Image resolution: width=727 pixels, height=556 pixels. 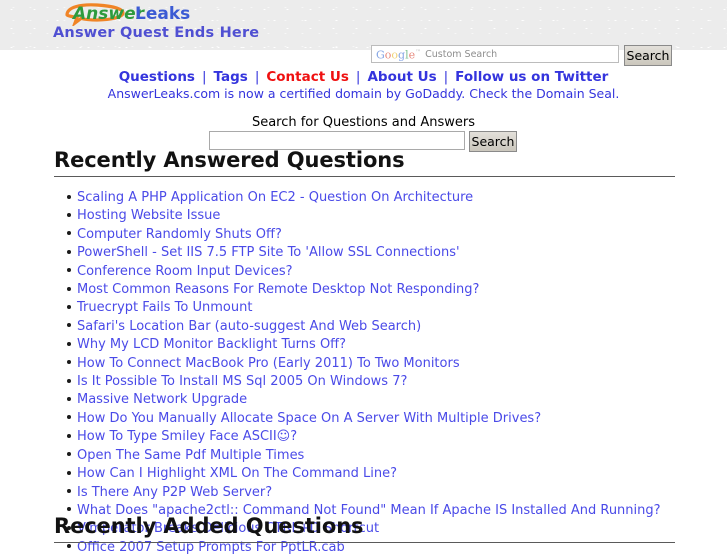 I want to click on trademark-symbol: ™, so click(x=418, y=53).